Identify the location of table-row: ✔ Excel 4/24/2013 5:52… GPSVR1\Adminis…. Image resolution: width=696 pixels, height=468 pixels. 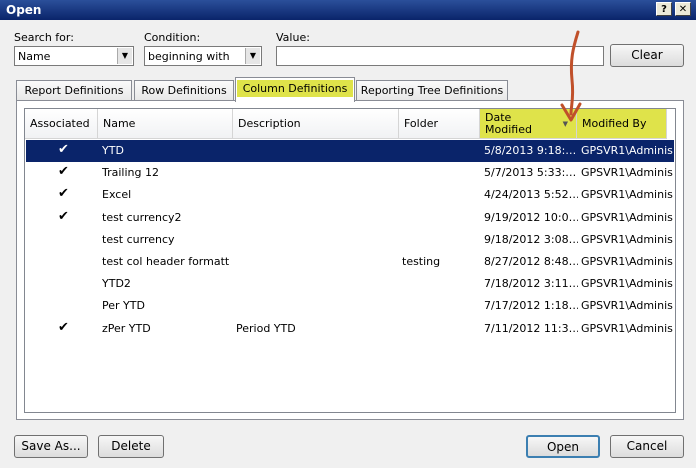
(350, 195).